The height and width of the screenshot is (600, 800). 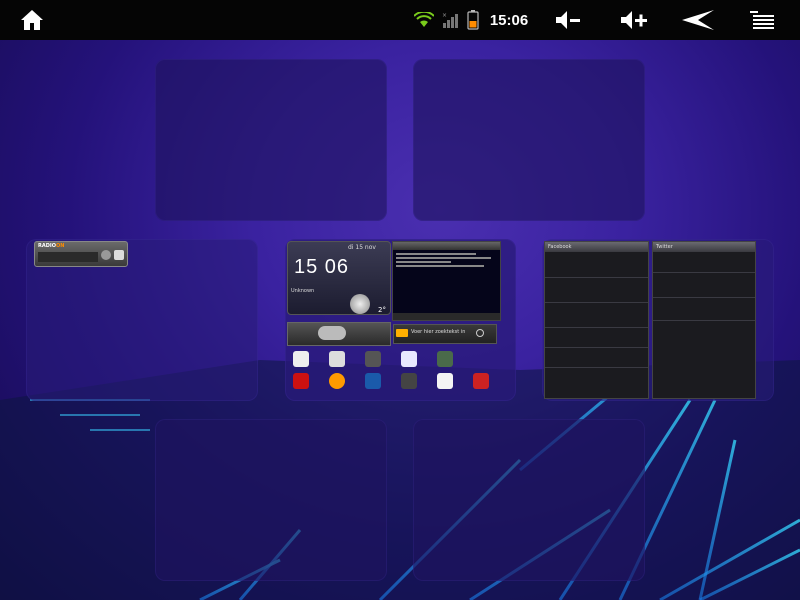 What do you see at coordinates (106, 255) in the screenshot?
I see `radio-play-icon` at bounding box center [106, 255].